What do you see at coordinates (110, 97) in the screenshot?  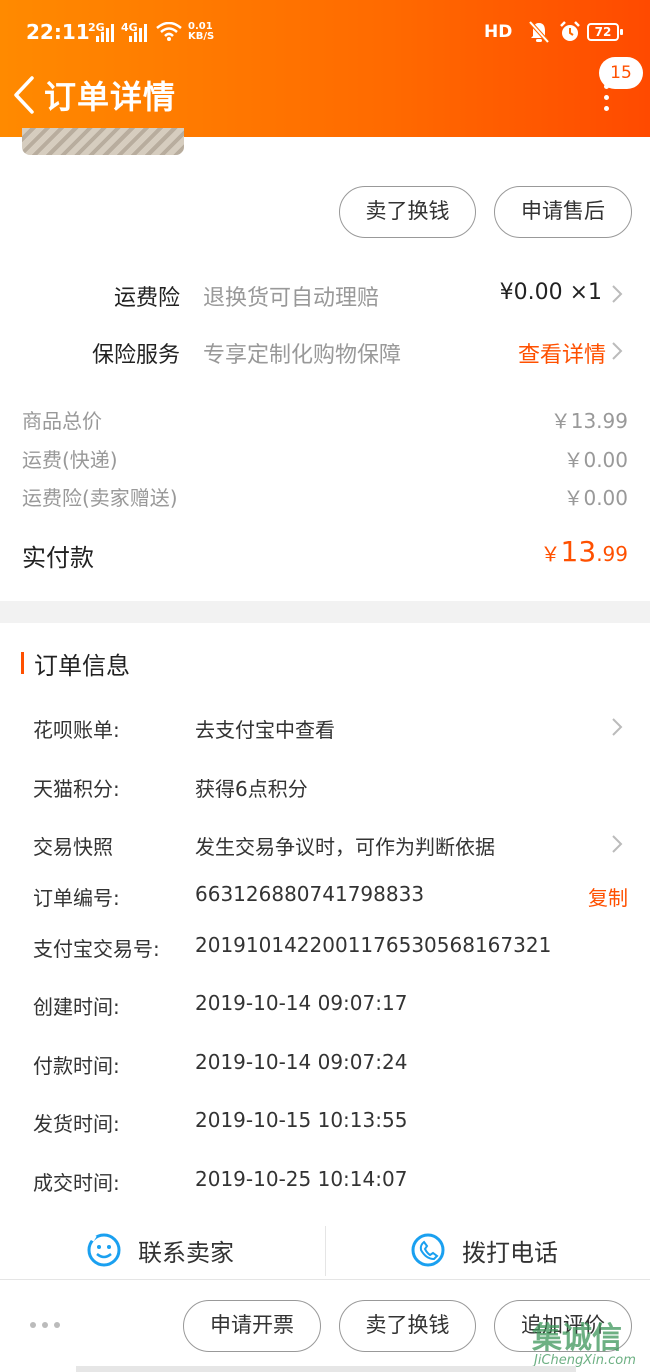 I see `page-title: 订单详情` at bounding box center [110, 97].